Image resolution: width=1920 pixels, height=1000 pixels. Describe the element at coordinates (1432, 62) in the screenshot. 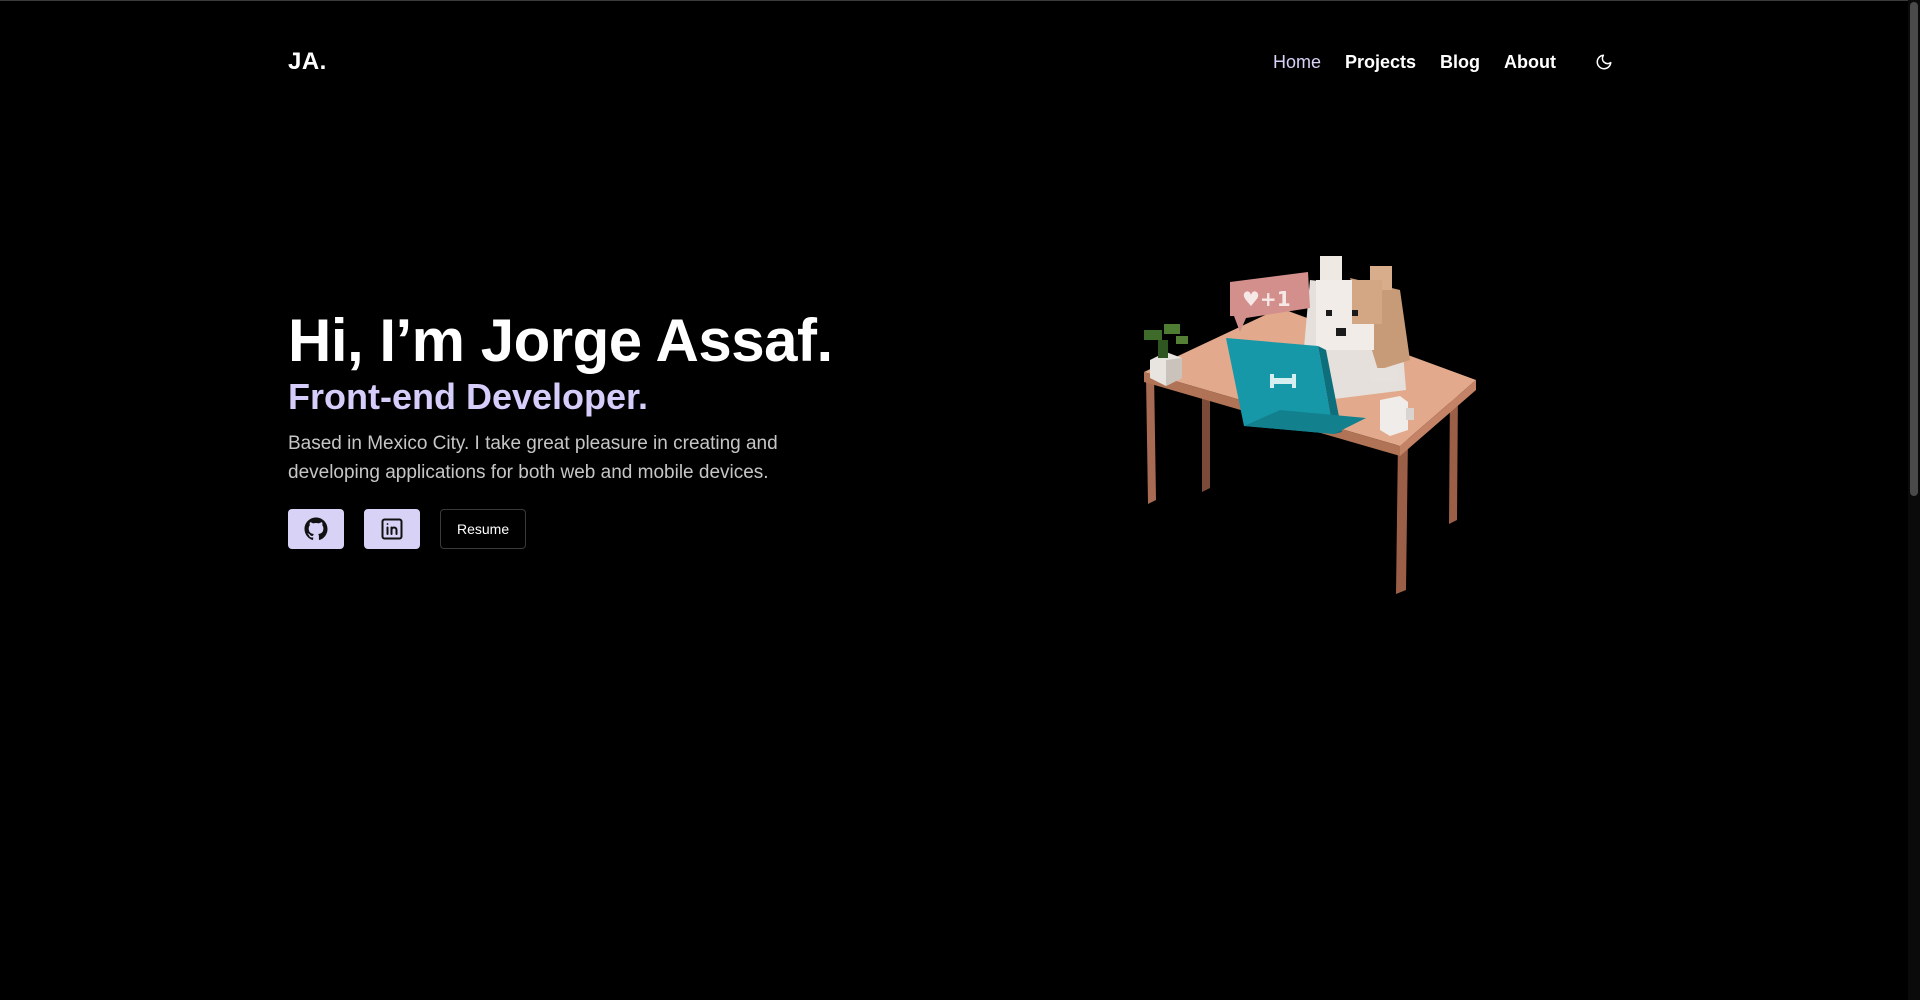

I see `main-nav: Home Projects Blog About` at that location.